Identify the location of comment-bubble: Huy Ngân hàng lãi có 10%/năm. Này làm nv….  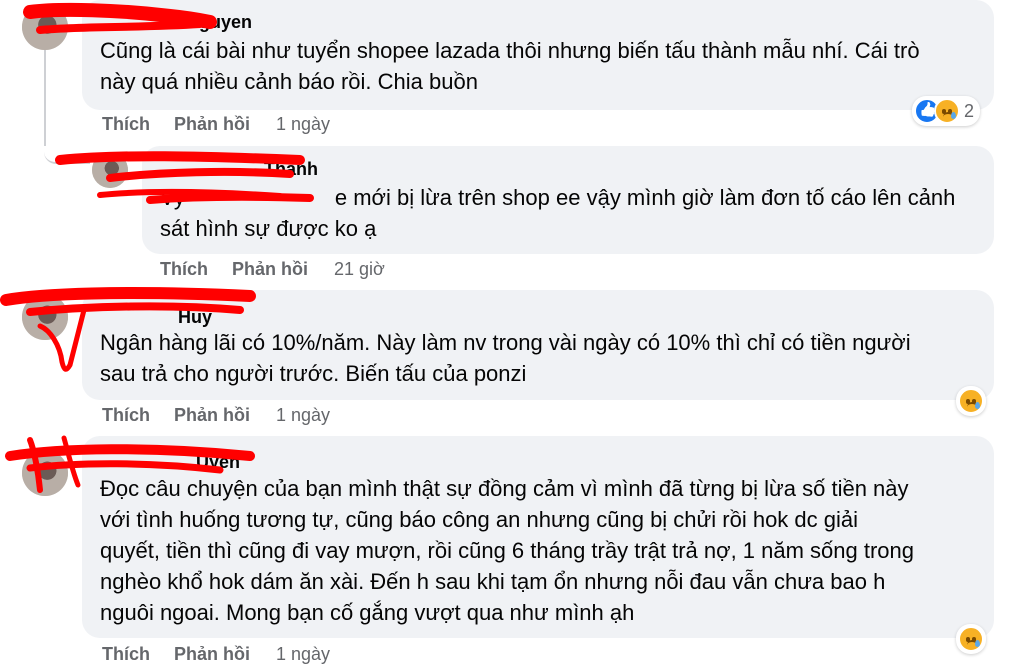
(538, 345).